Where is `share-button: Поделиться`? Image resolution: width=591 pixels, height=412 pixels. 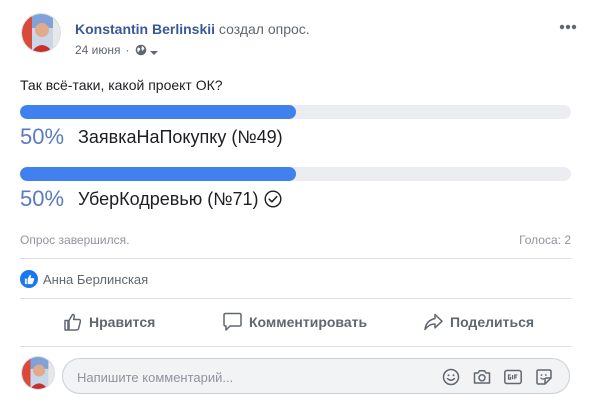 share-button: Поделиться is located at coordinates (478, 322).